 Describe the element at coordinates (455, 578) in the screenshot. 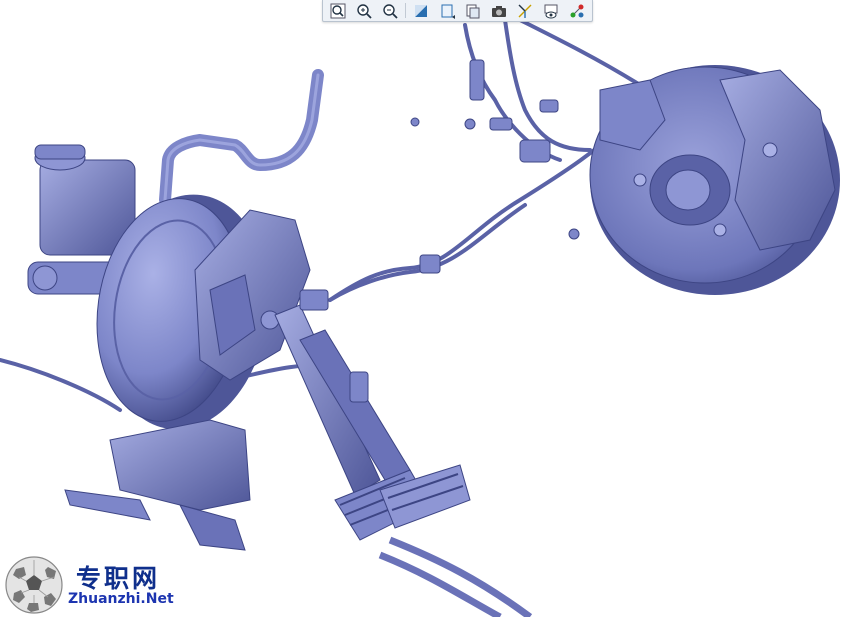

I see `floor-rail` at that location.